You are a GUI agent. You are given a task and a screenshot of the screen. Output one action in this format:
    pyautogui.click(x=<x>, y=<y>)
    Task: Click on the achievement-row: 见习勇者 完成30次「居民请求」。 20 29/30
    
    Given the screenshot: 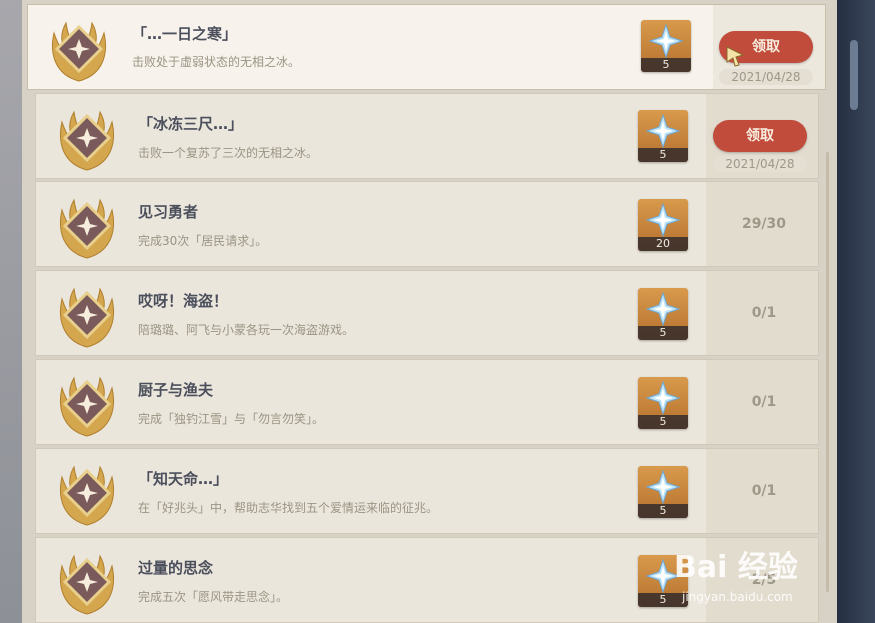 What is the action you would take?
    pyautogui.click(x=427, y=224)
    